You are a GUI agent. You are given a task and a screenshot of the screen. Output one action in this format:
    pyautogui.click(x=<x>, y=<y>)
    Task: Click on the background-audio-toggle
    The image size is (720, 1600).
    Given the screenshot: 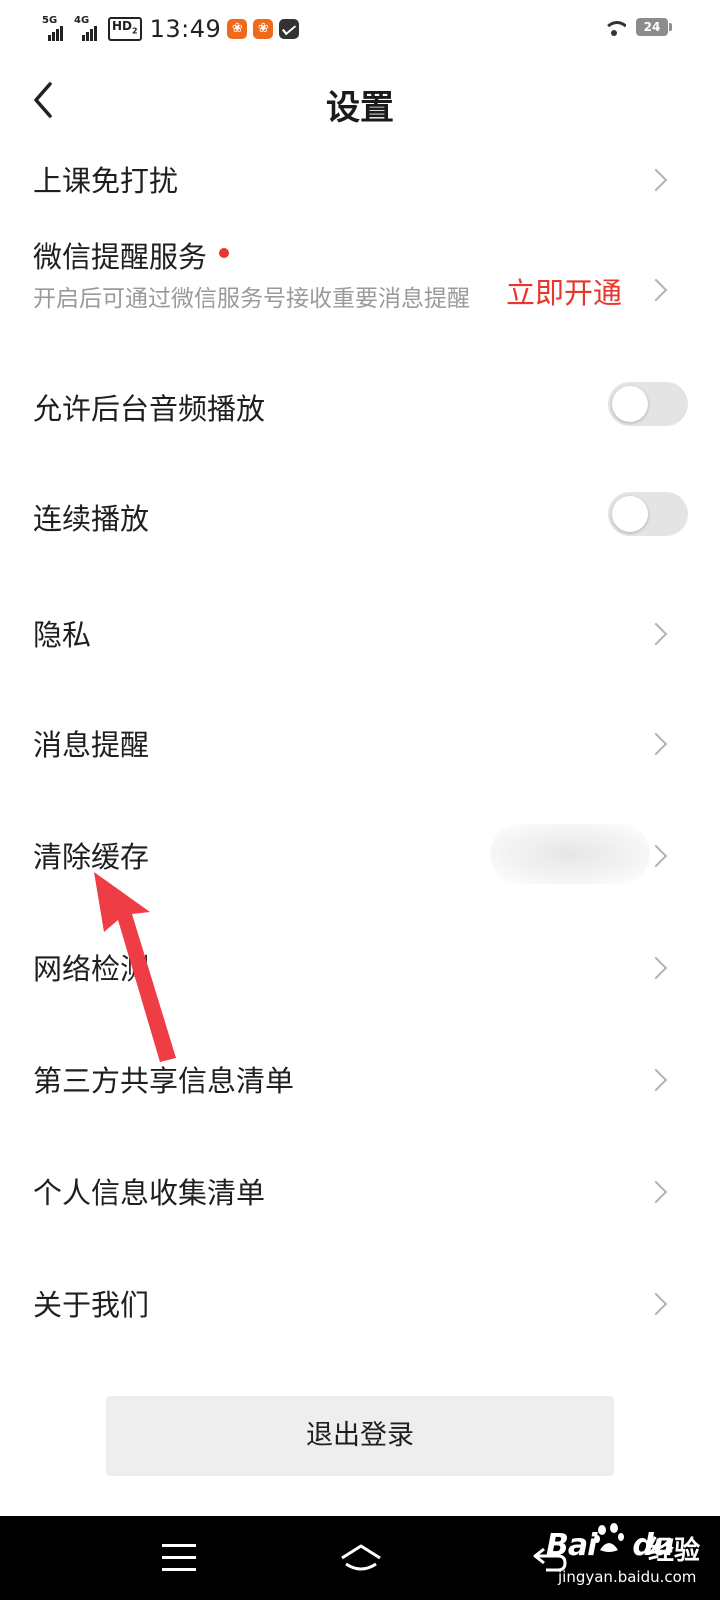 What is the action you would take?
    pyautogui.click(x=648, y=404)
    